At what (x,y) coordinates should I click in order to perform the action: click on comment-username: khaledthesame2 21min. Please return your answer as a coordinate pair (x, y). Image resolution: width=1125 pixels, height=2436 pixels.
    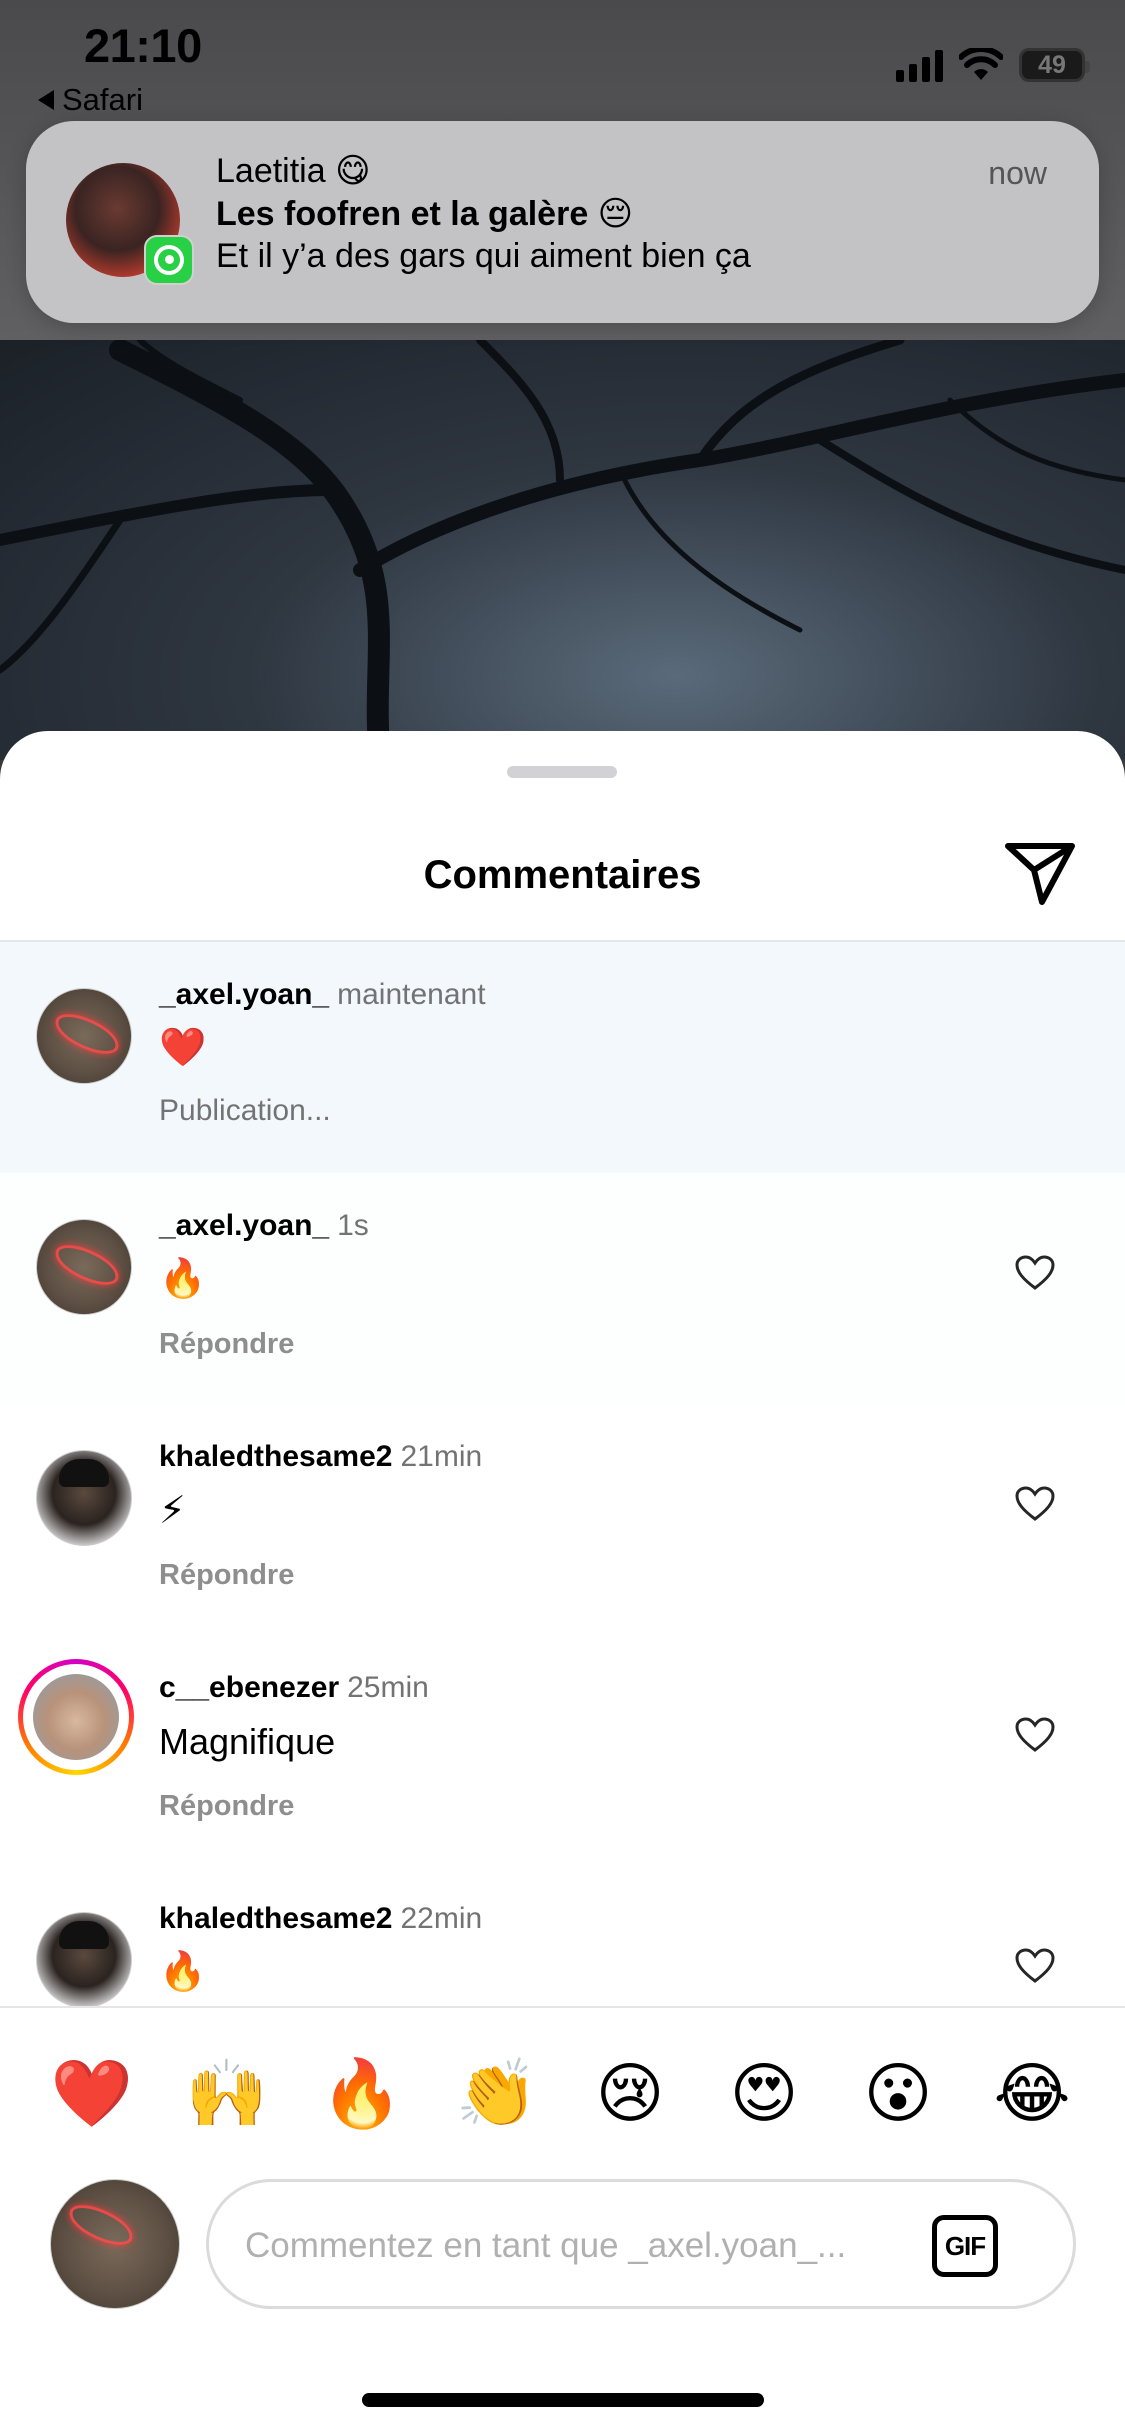
    Looking at the image, I should click on (320, 1457).